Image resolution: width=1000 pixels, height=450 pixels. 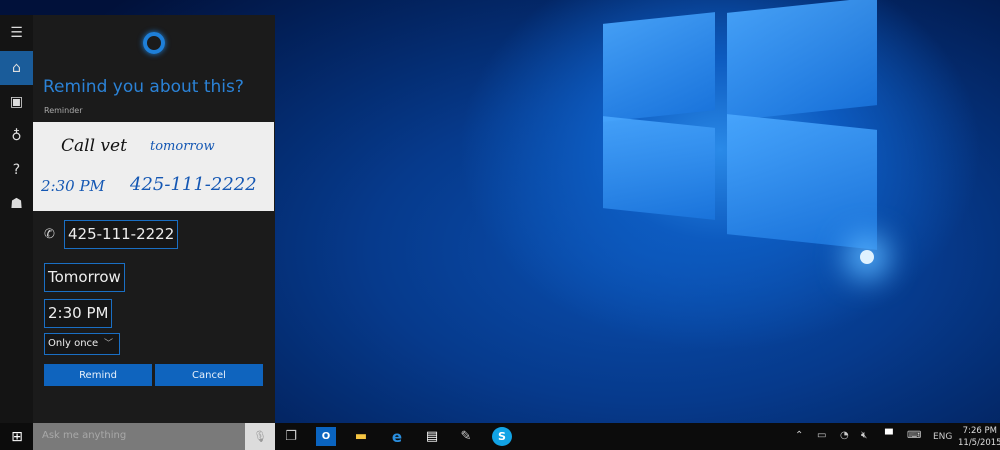 I want to click on time-picker: 2:30 PM, so click(x=78, y=313).